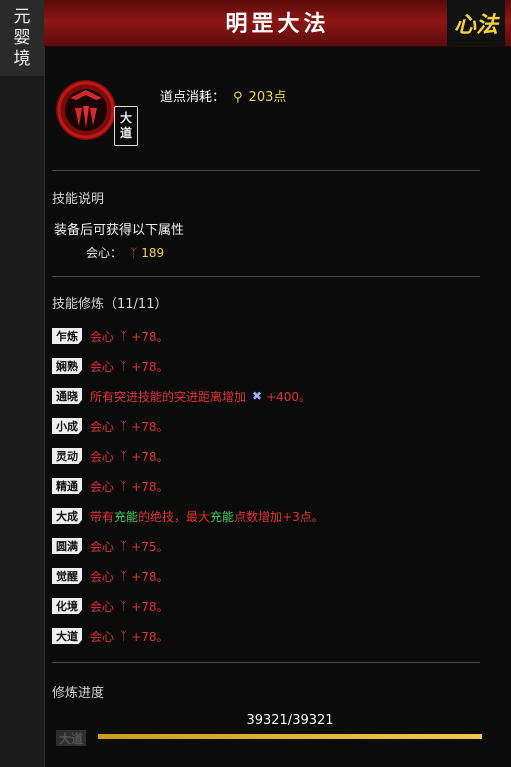  Describe the element at coordinates (110, 336) in the screenshot. I see `tier-row: 乍炼 会心 ᛉ +78。` at that location.